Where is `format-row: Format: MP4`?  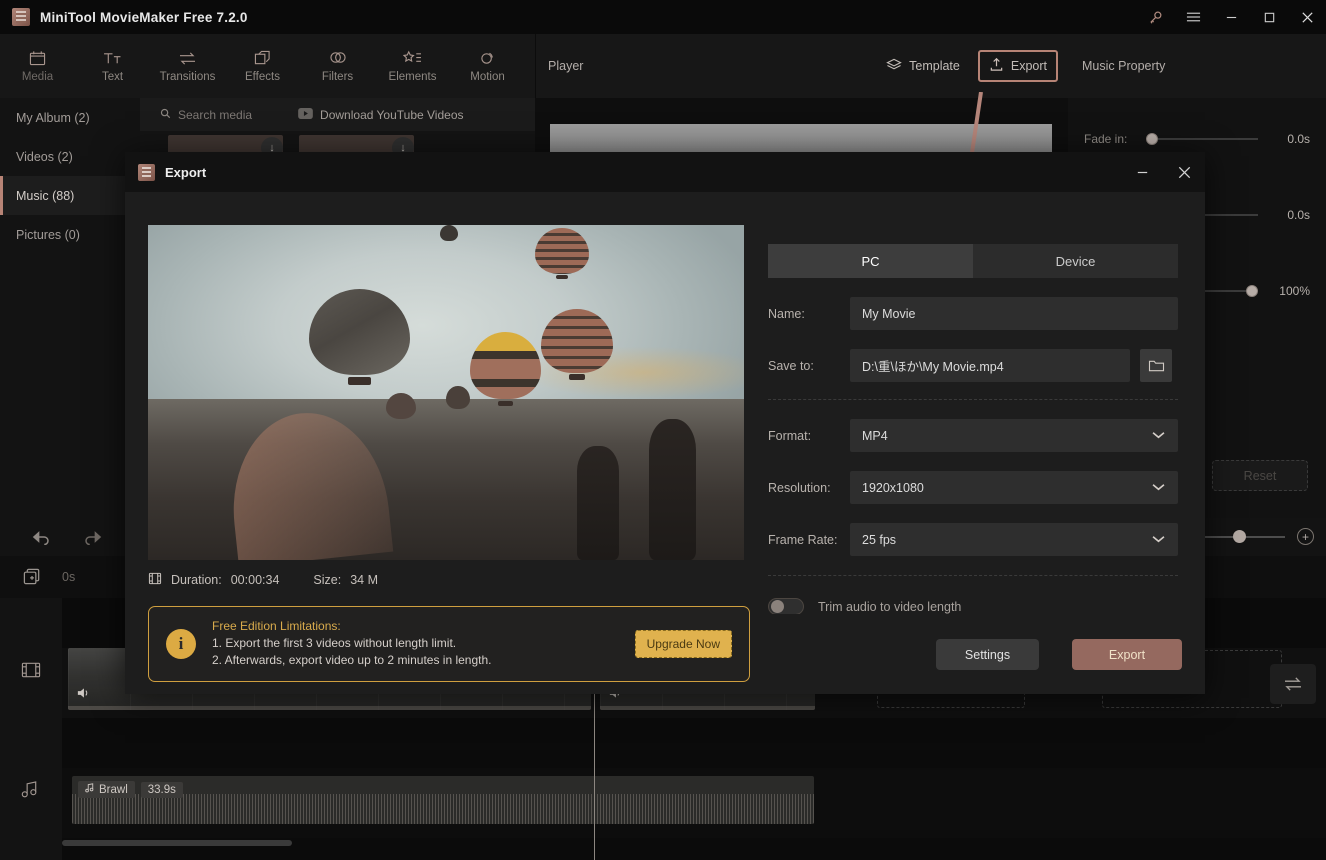
format-row: Format: MP4 is located at coordinates (973, 435).